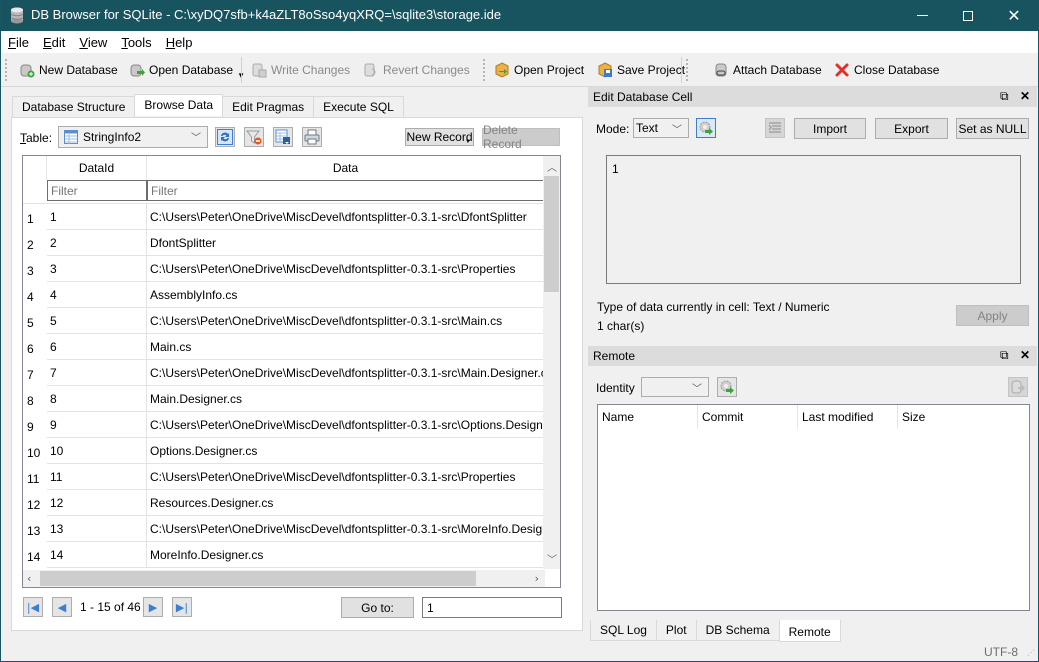  What do you see at coordinates (97, 399) in the screenshot?
I see `cell-dataid: 8` at bounding box center [97, 399].